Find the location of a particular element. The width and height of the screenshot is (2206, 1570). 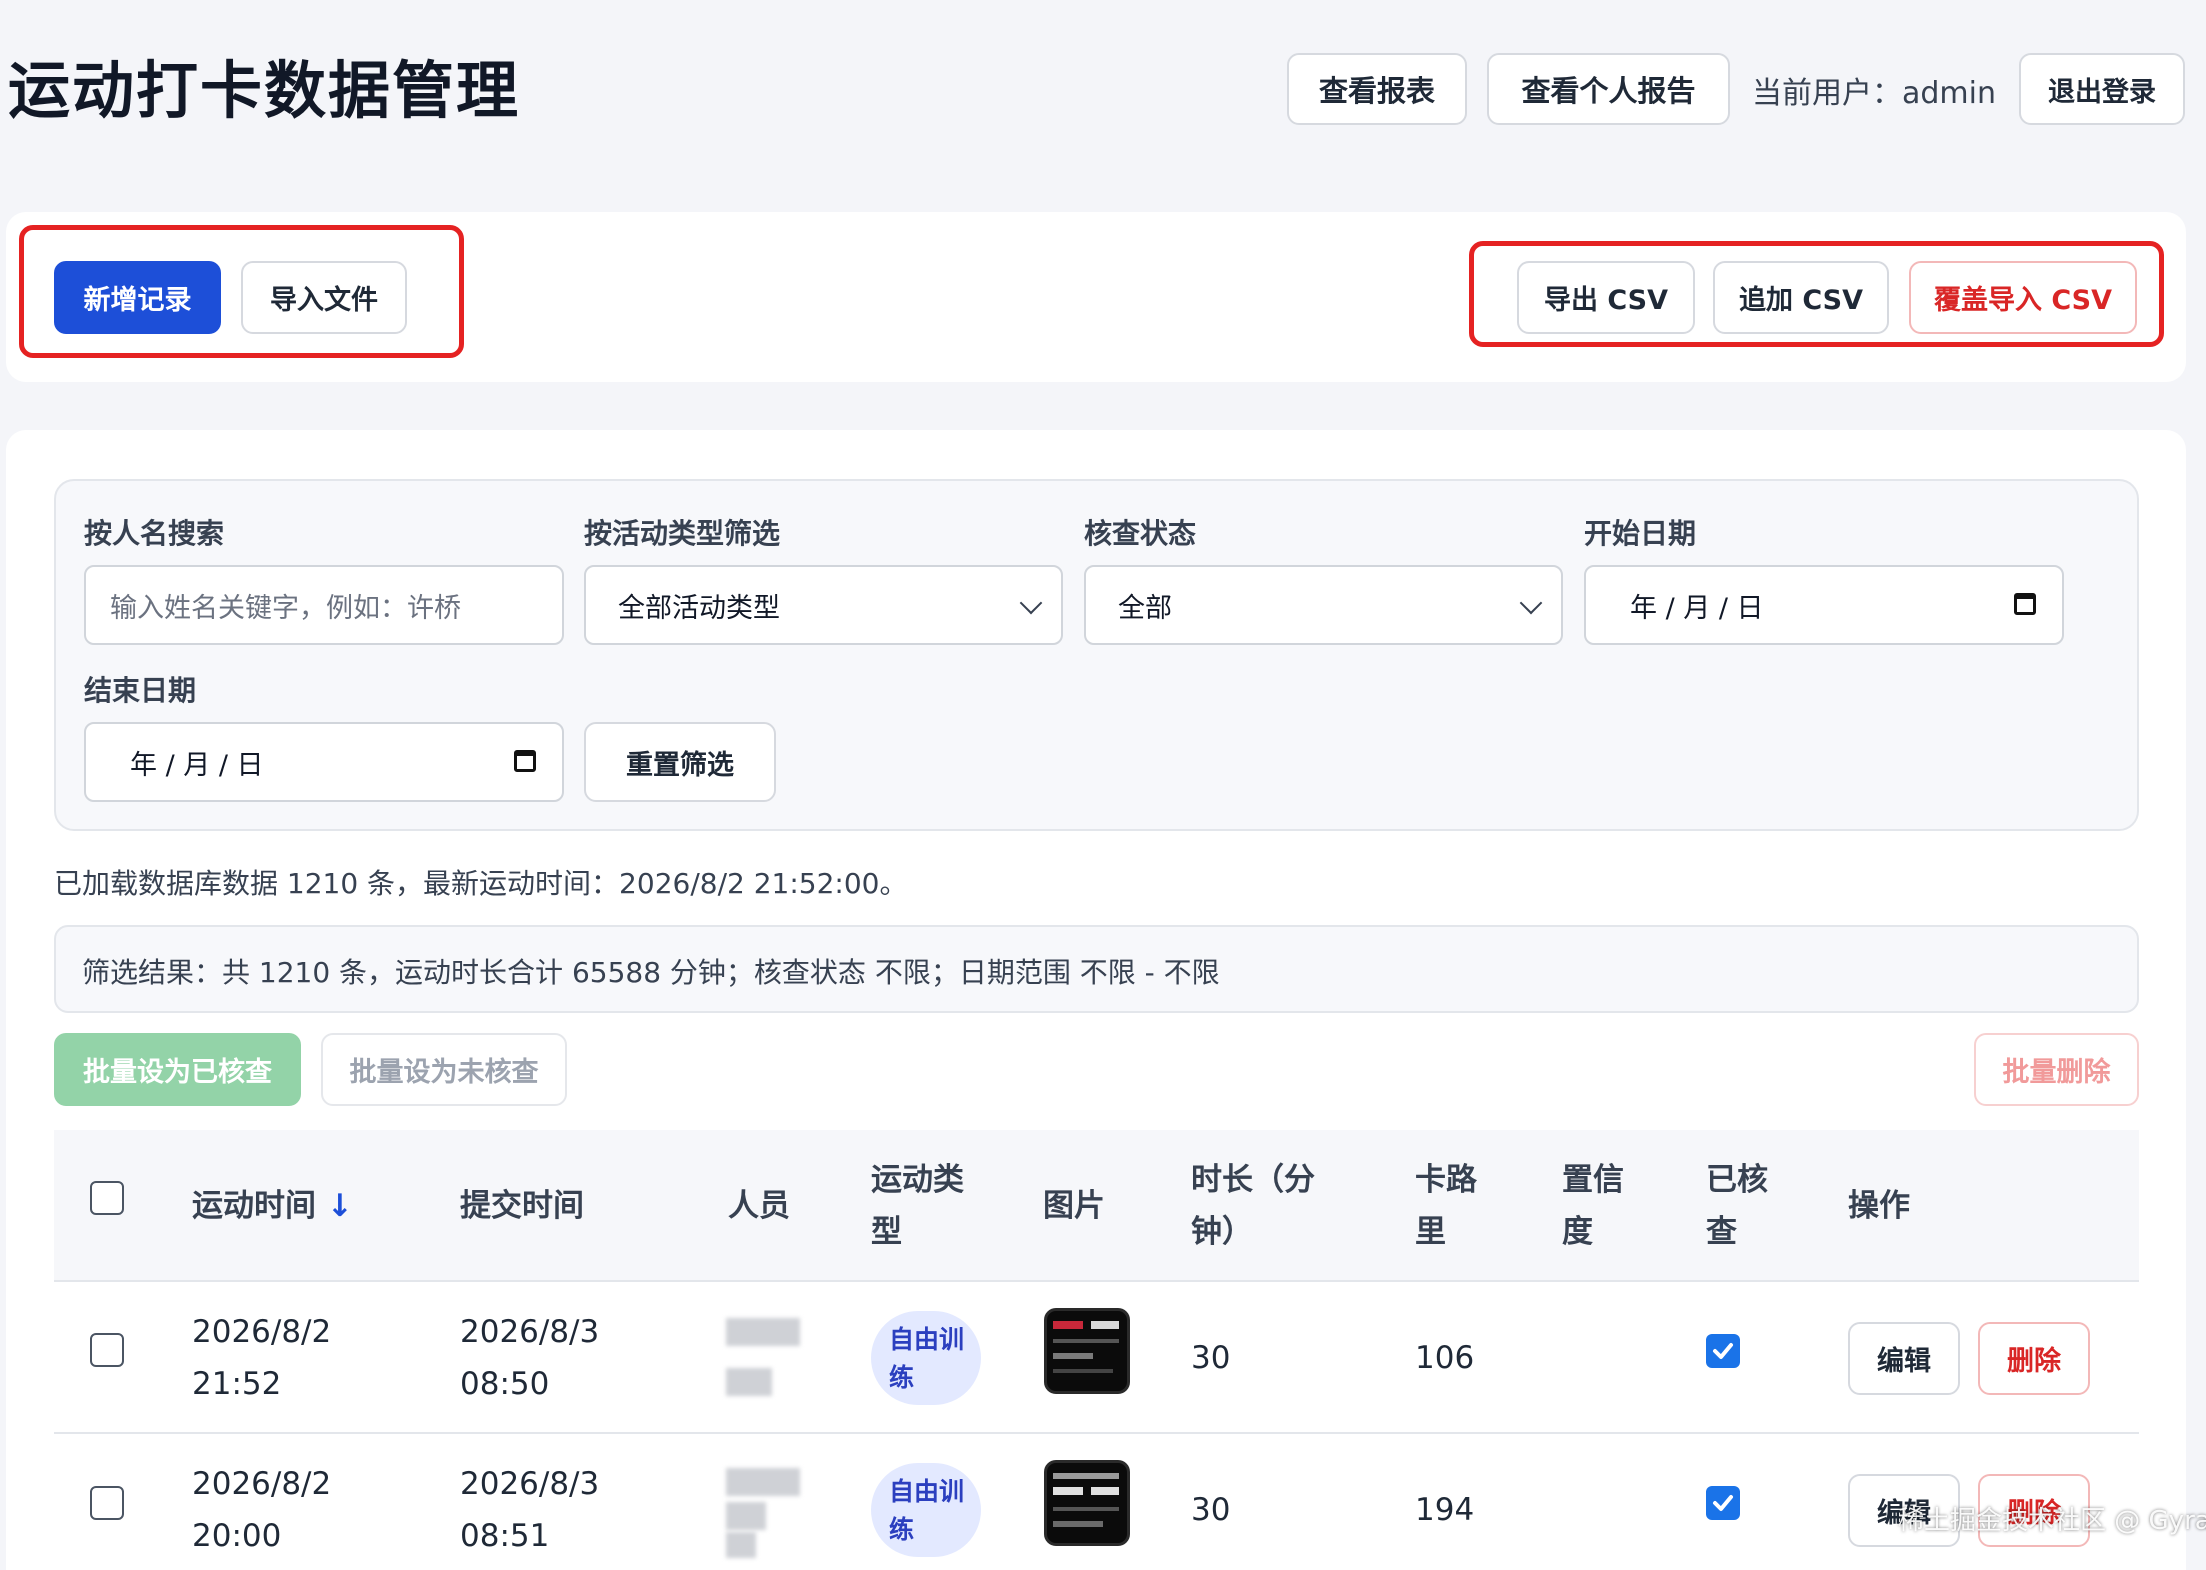

sort-down-icon: ↓ is located at coordinates (339, 1206).